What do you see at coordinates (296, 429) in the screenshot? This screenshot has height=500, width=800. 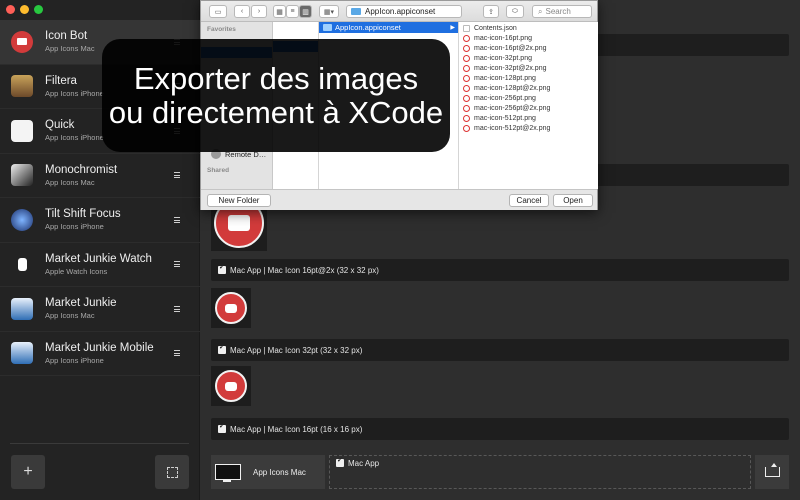 I see `row-label: Mac App | Mac Icon 16pt (16 x 16 px)` at bounding box center [296, 429].